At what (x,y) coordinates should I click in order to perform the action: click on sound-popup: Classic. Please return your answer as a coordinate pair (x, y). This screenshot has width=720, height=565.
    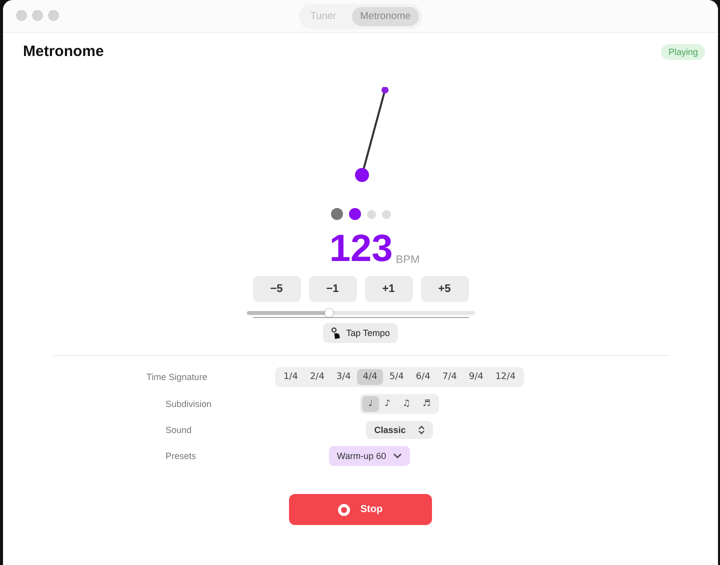
    Looking at the image, I should click on (399, 430).